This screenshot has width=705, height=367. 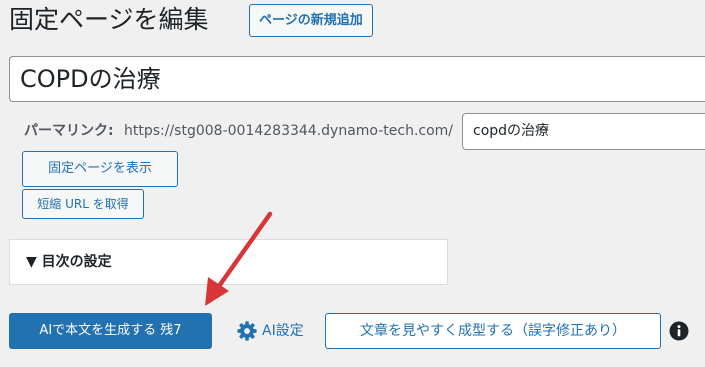 I want to click on ai-generate-button: AIで本文を生成する 残7, so click(x=110, y=331).